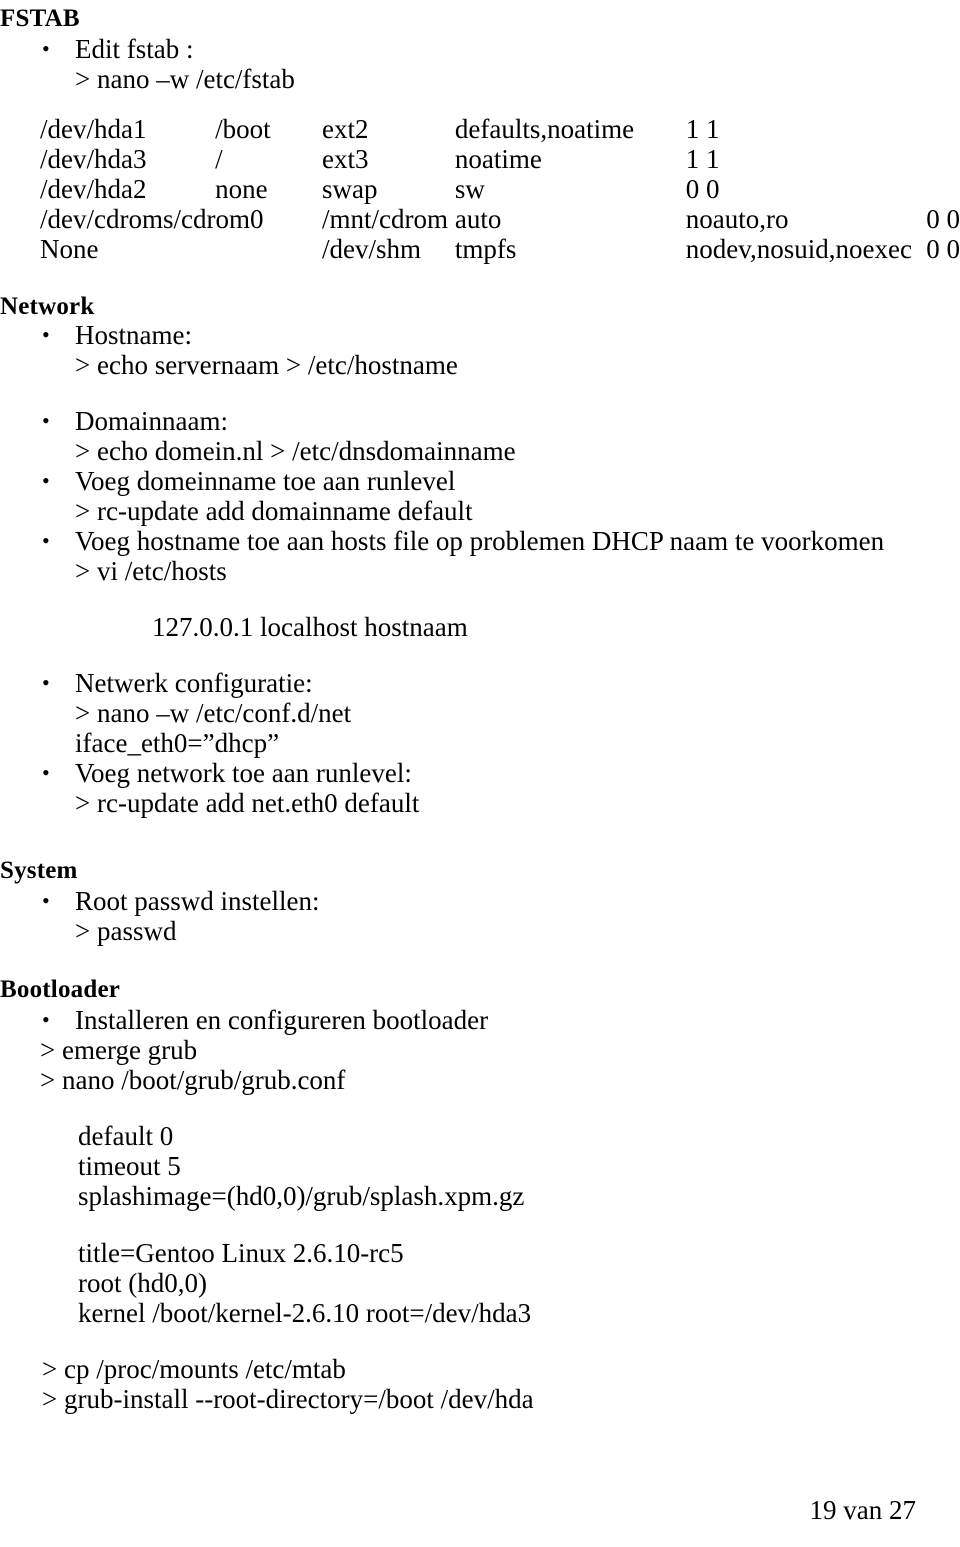  I want to click on fstab-cell-type: ext2, so click(345, 129).